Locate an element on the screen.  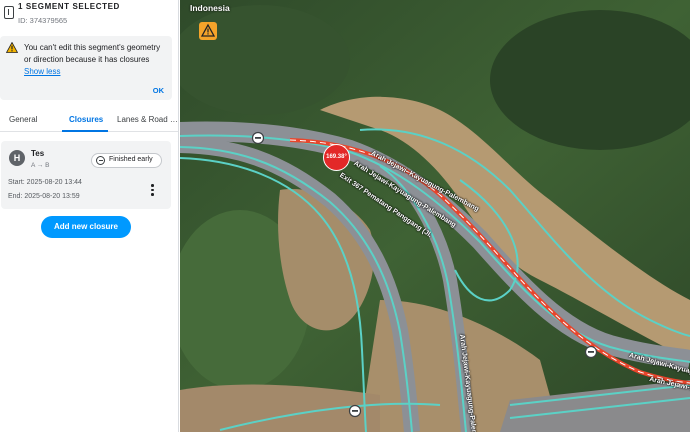
tab-closures: Closures is located at coordinates (86, 119).